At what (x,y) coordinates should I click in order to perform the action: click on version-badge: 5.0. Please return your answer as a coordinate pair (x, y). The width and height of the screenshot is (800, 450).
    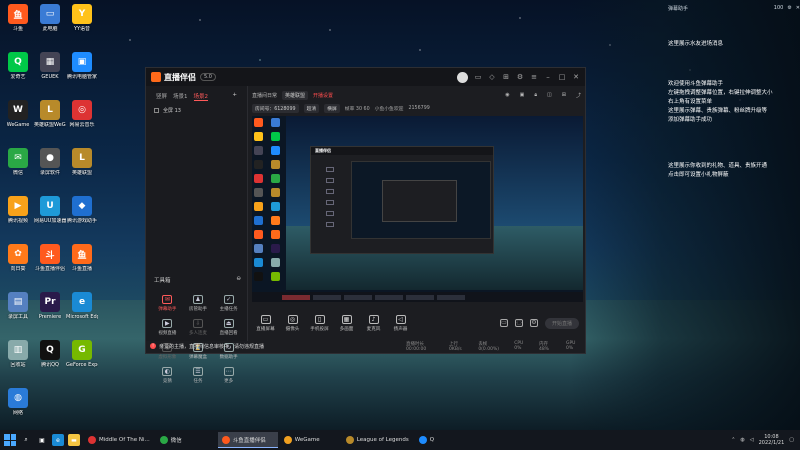
    Looking at the image, I should click on (208, 77).